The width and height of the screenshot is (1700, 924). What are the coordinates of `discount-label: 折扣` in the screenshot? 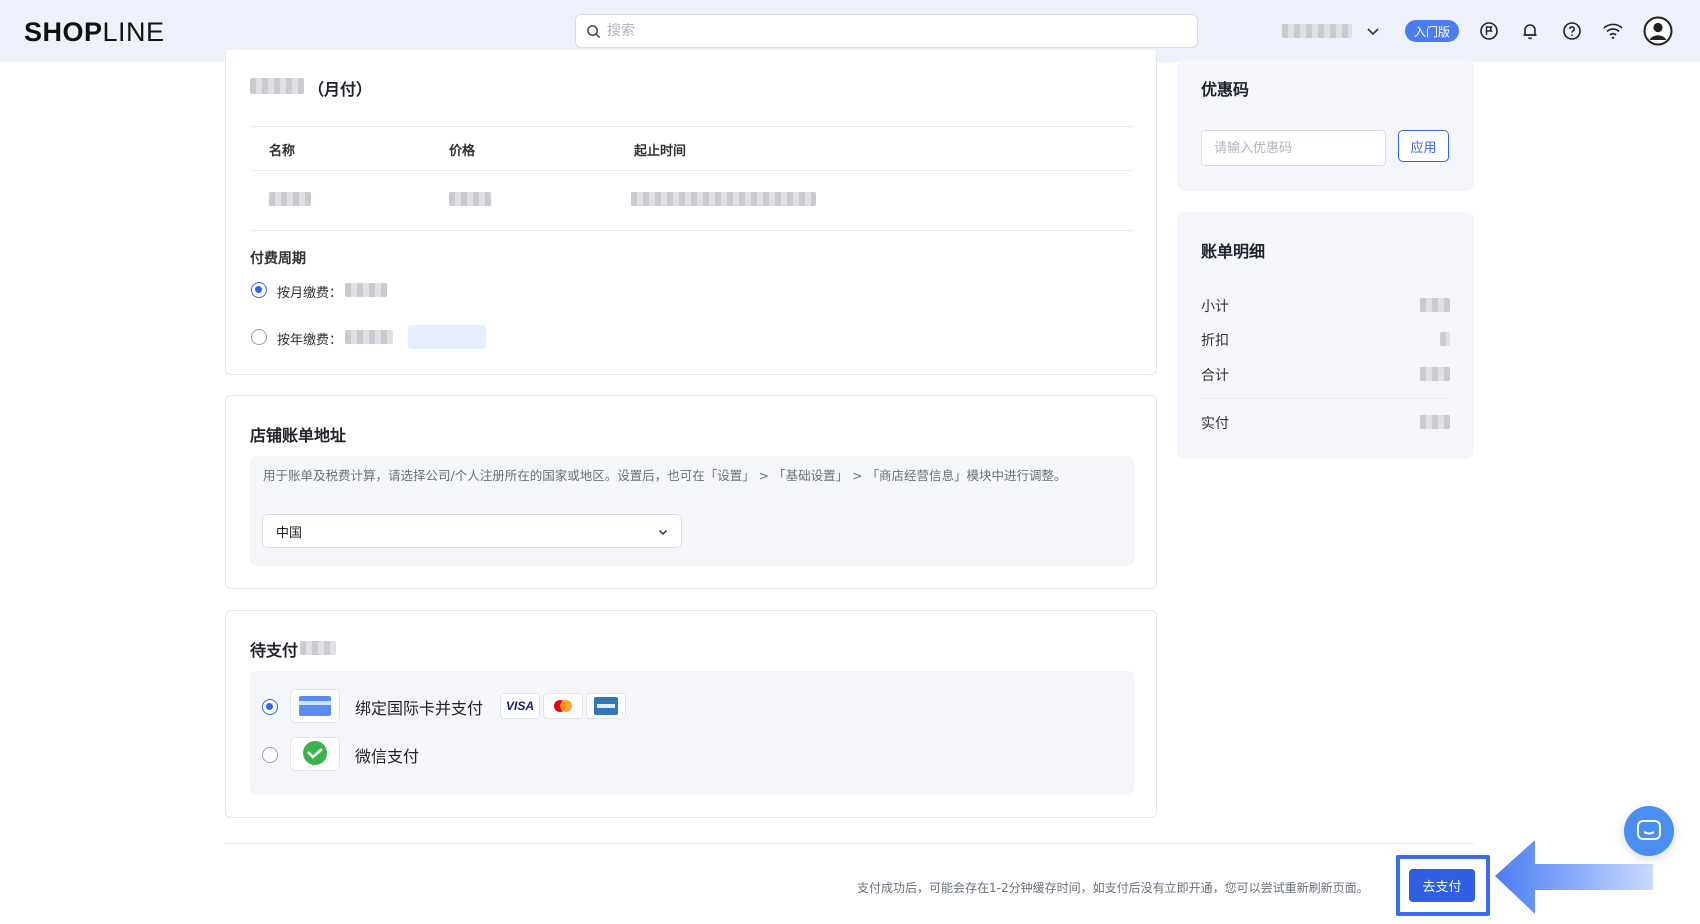 It's located at (1215, 341).